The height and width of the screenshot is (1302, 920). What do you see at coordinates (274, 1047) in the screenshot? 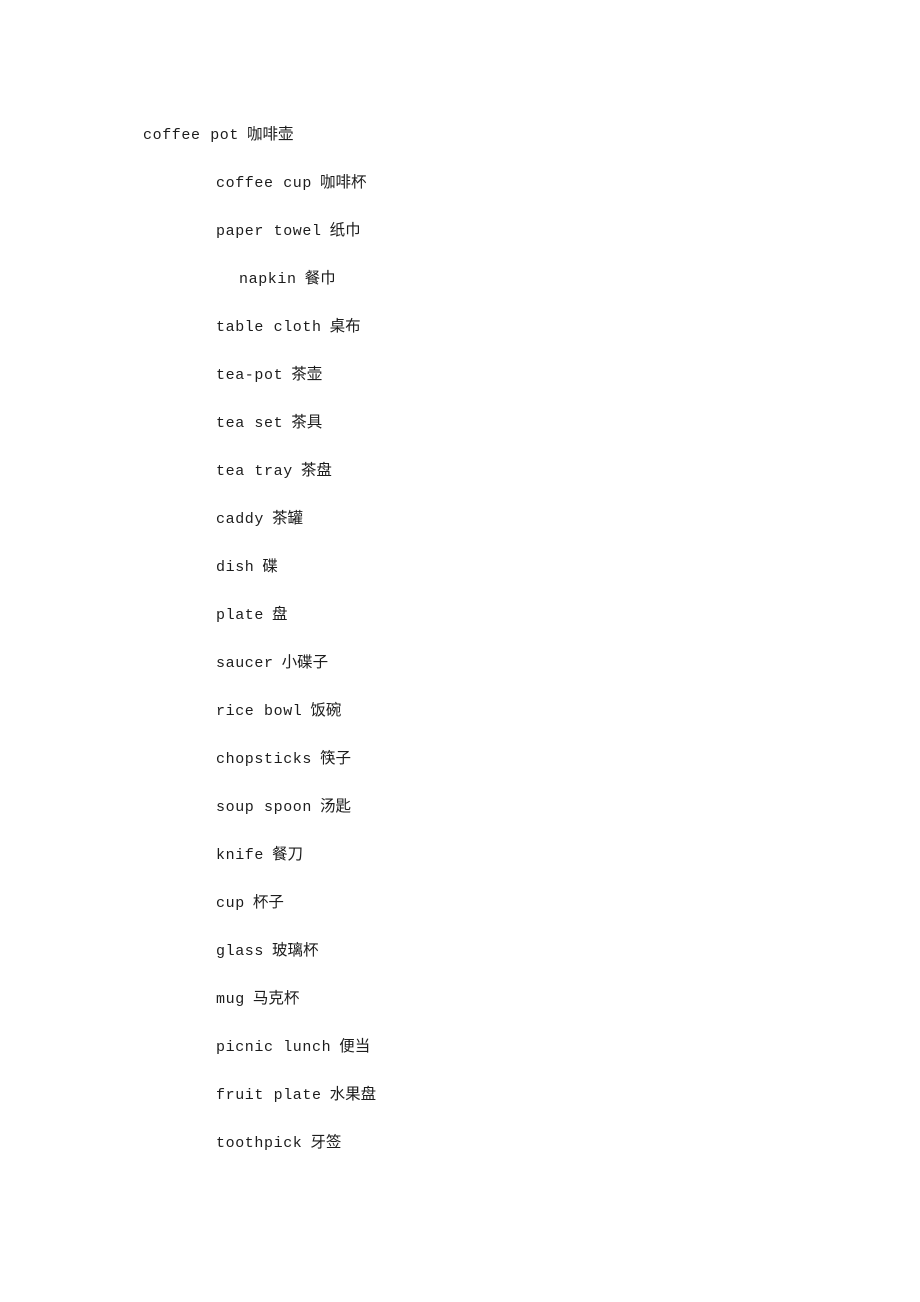
I see `entry-term: picnic lunch` at bounding box center [274, 1047].